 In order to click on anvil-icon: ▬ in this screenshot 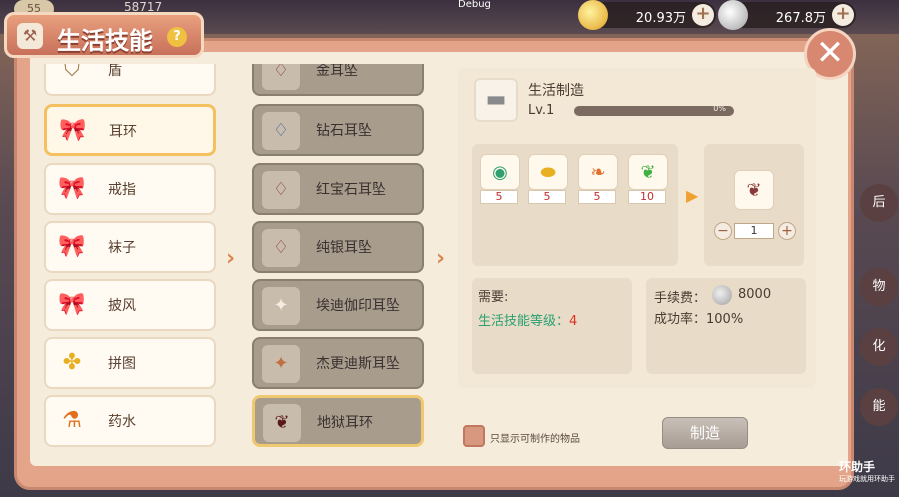, I will do `click(496, 100)`.